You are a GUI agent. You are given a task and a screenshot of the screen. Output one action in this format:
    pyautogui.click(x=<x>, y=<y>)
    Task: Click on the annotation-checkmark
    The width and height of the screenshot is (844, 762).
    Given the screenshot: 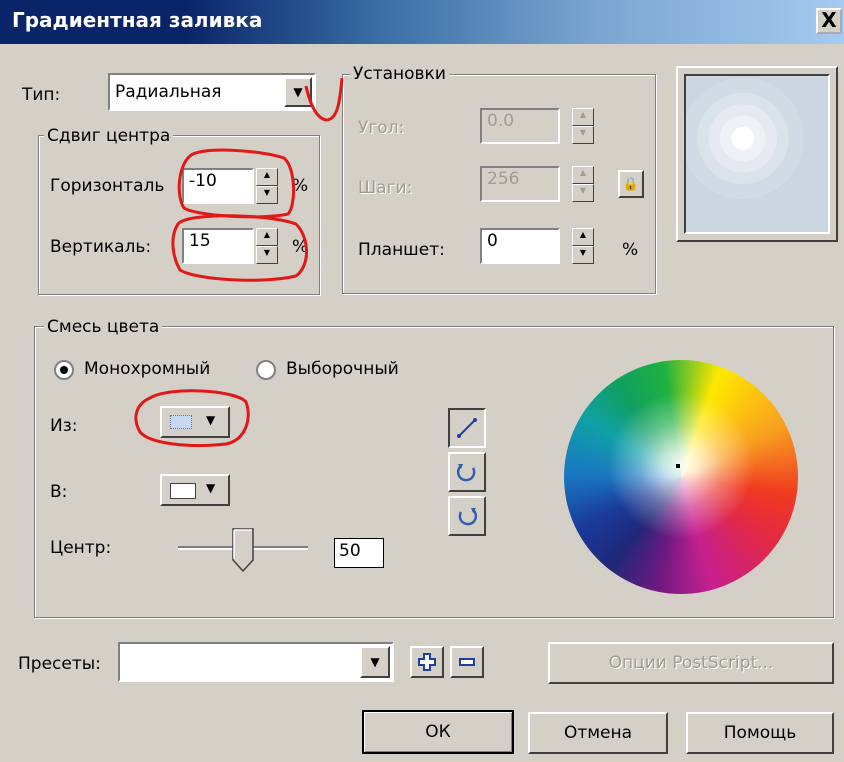 What is the action you would take?
    pyautogui.click(x=324, y=99)
    